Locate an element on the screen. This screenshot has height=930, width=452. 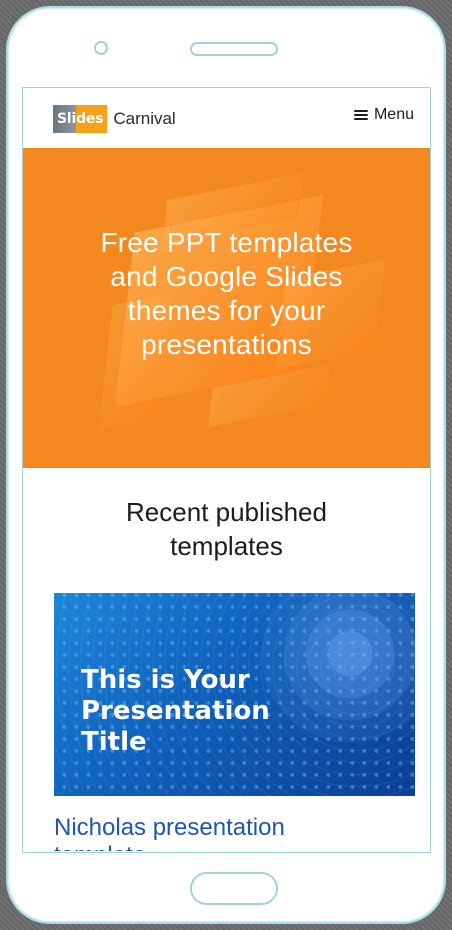
hamburger-menu-icon is located at coordinates (360, 115).